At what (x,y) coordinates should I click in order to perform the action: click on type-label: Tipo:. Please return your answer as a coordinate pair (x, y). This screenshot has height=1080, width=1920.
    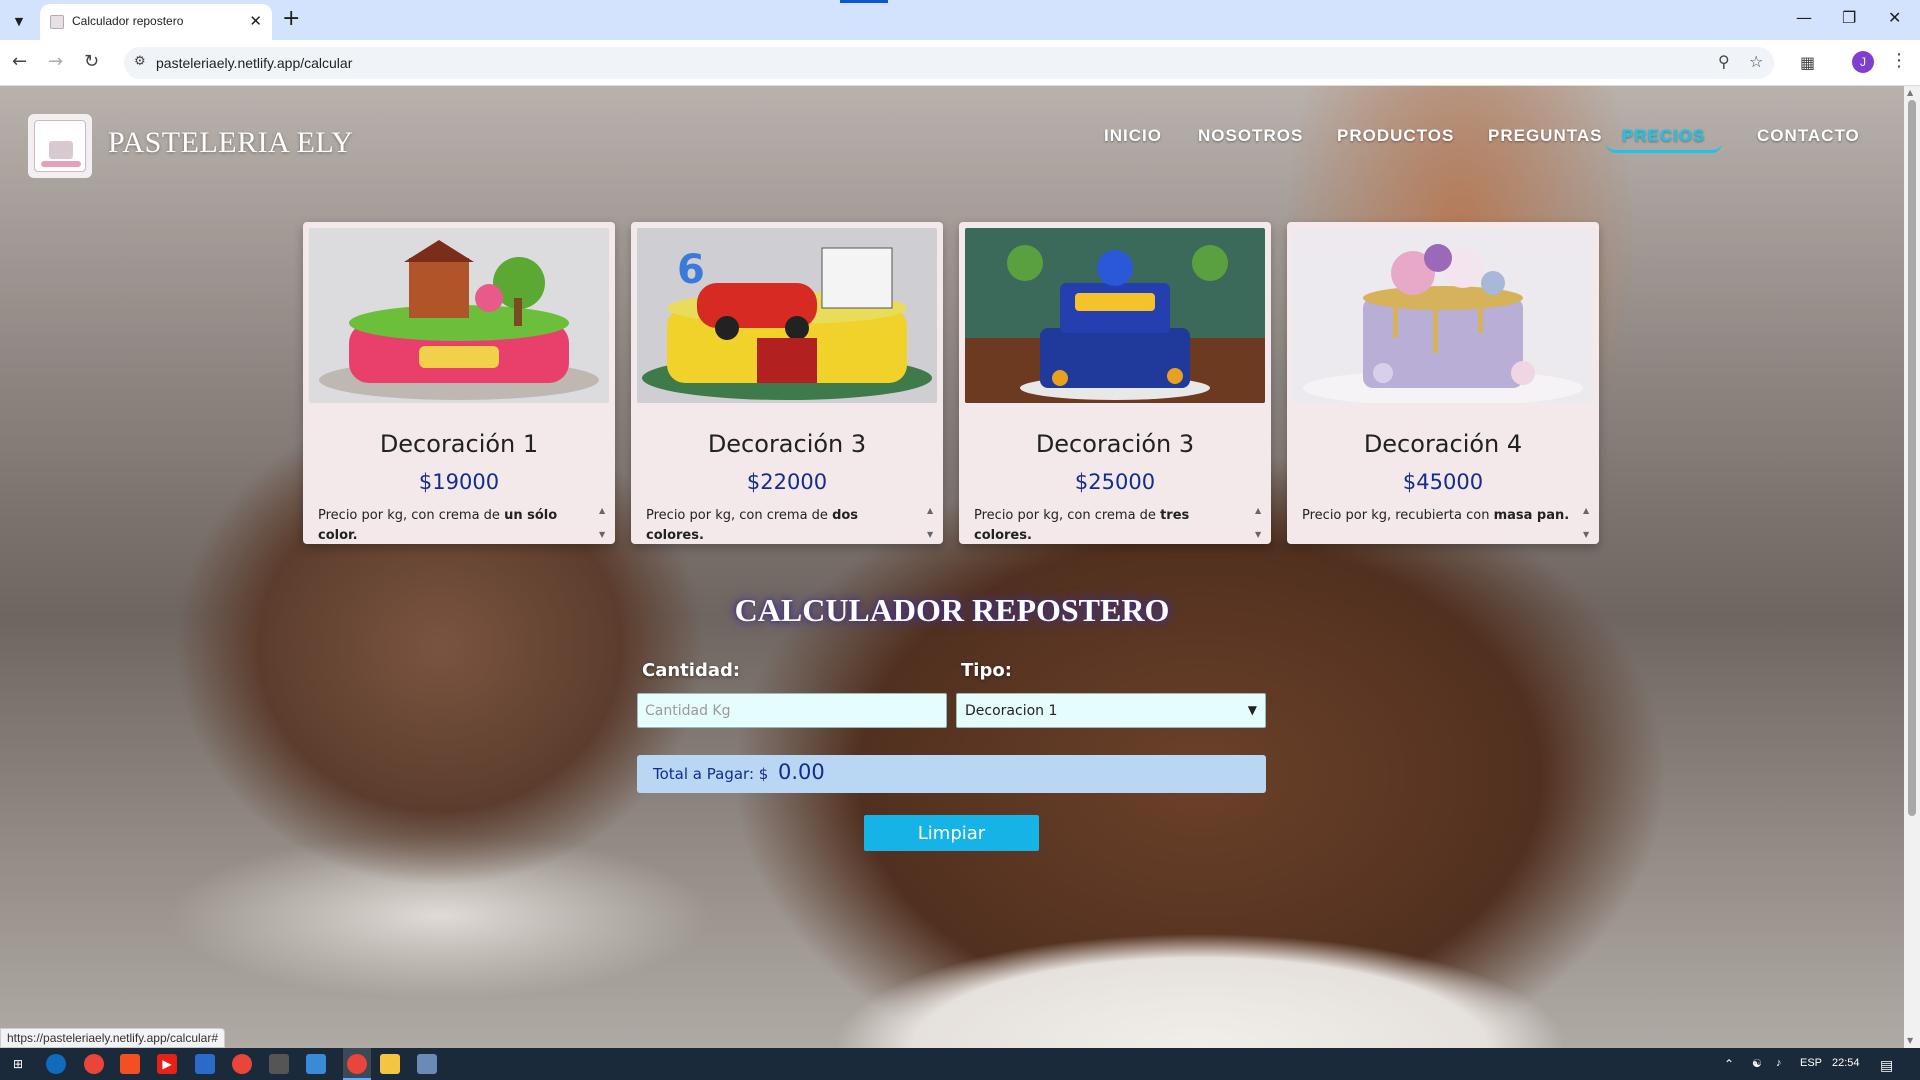
    Looking at the image, I should click on (986, 670).